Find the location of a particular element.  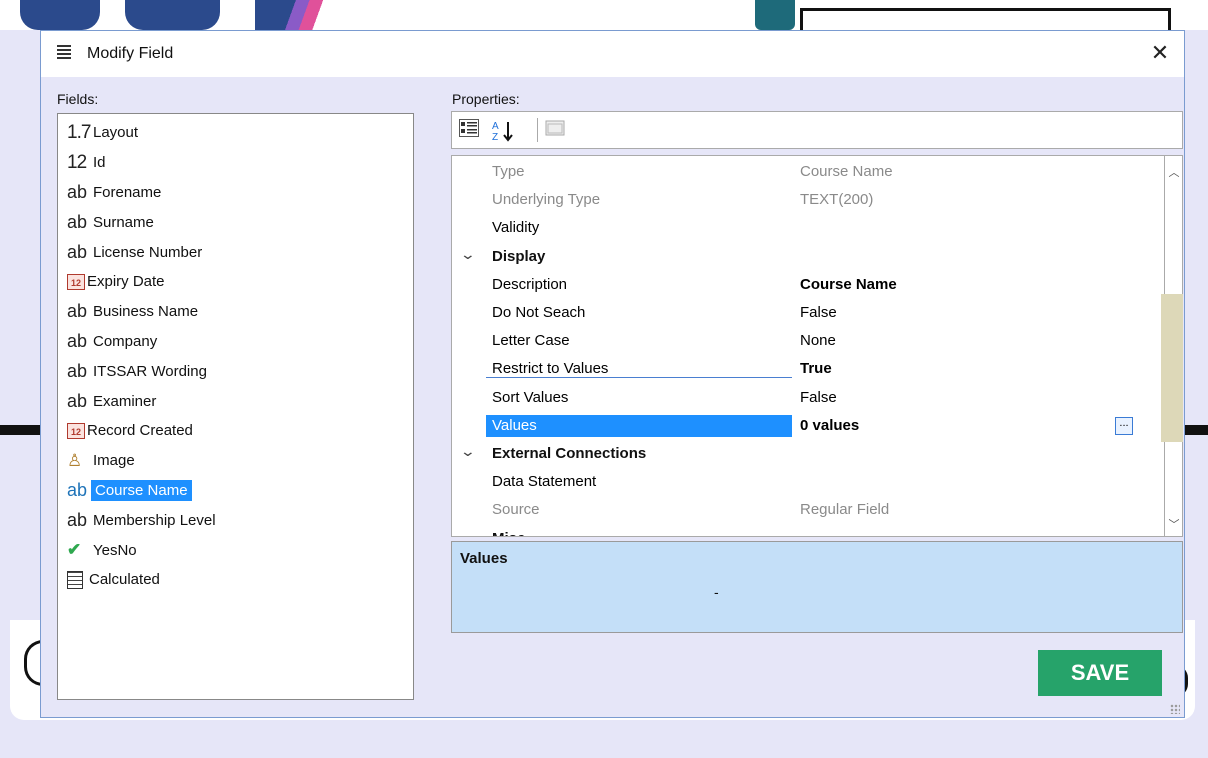

sort-alphabetical-icon: AZ is located at coordinates (507, 131).